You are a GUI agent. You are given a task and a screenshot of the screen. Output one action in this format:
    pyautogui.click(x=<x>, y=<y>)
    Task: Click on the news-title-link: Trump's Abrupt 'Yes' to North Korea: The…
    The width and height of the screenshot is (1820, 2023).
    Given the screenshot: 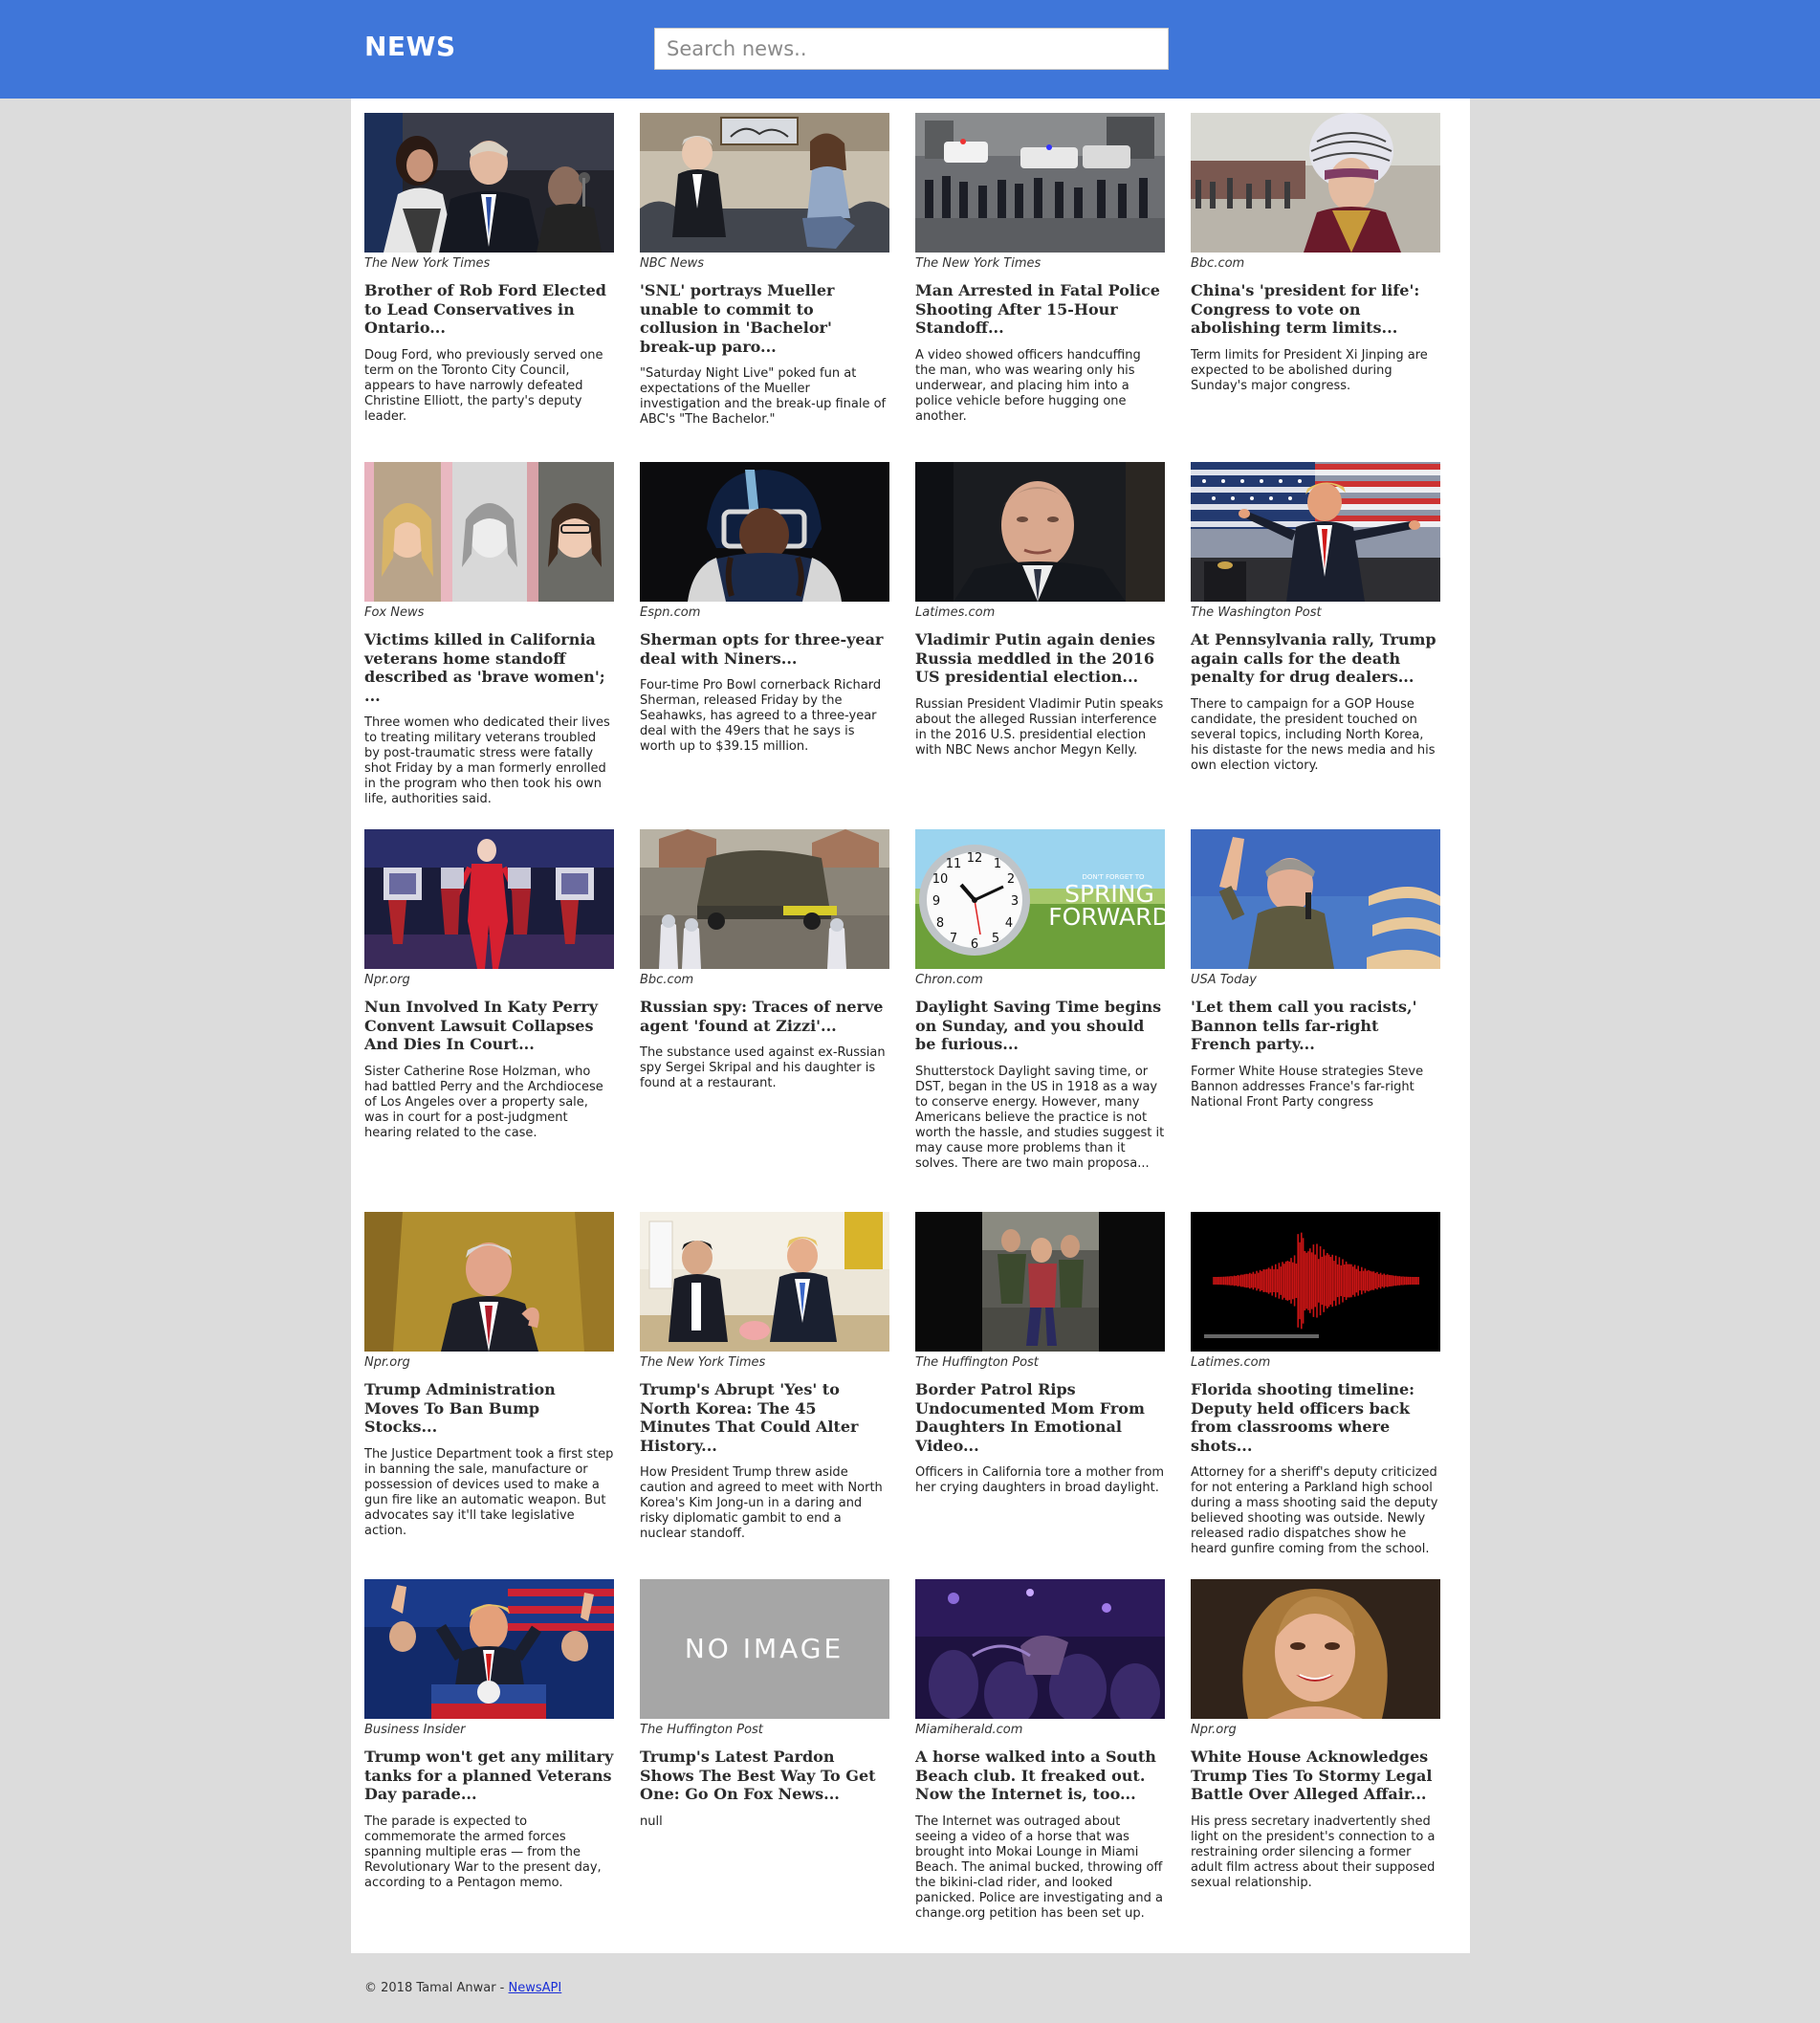 What is the action you would take?
    pyautogui.click(x=764, y=1417)
    